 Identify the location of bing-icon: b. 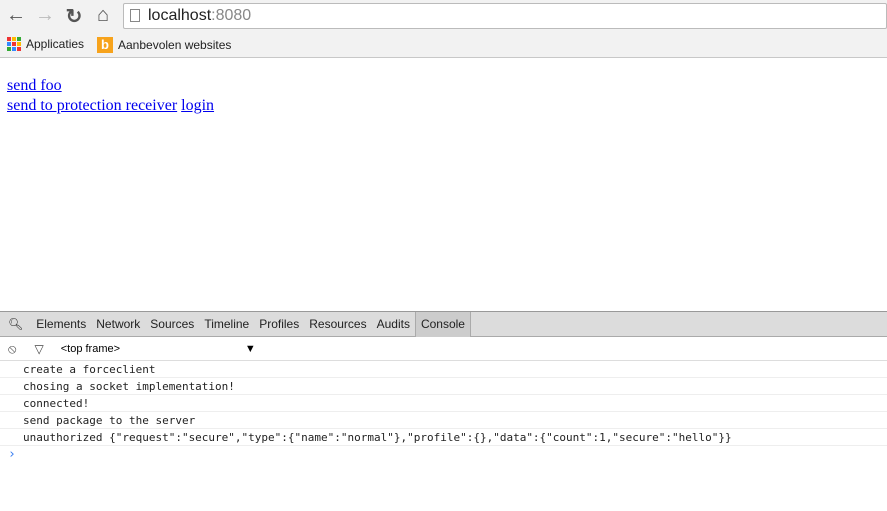
(105, 45).